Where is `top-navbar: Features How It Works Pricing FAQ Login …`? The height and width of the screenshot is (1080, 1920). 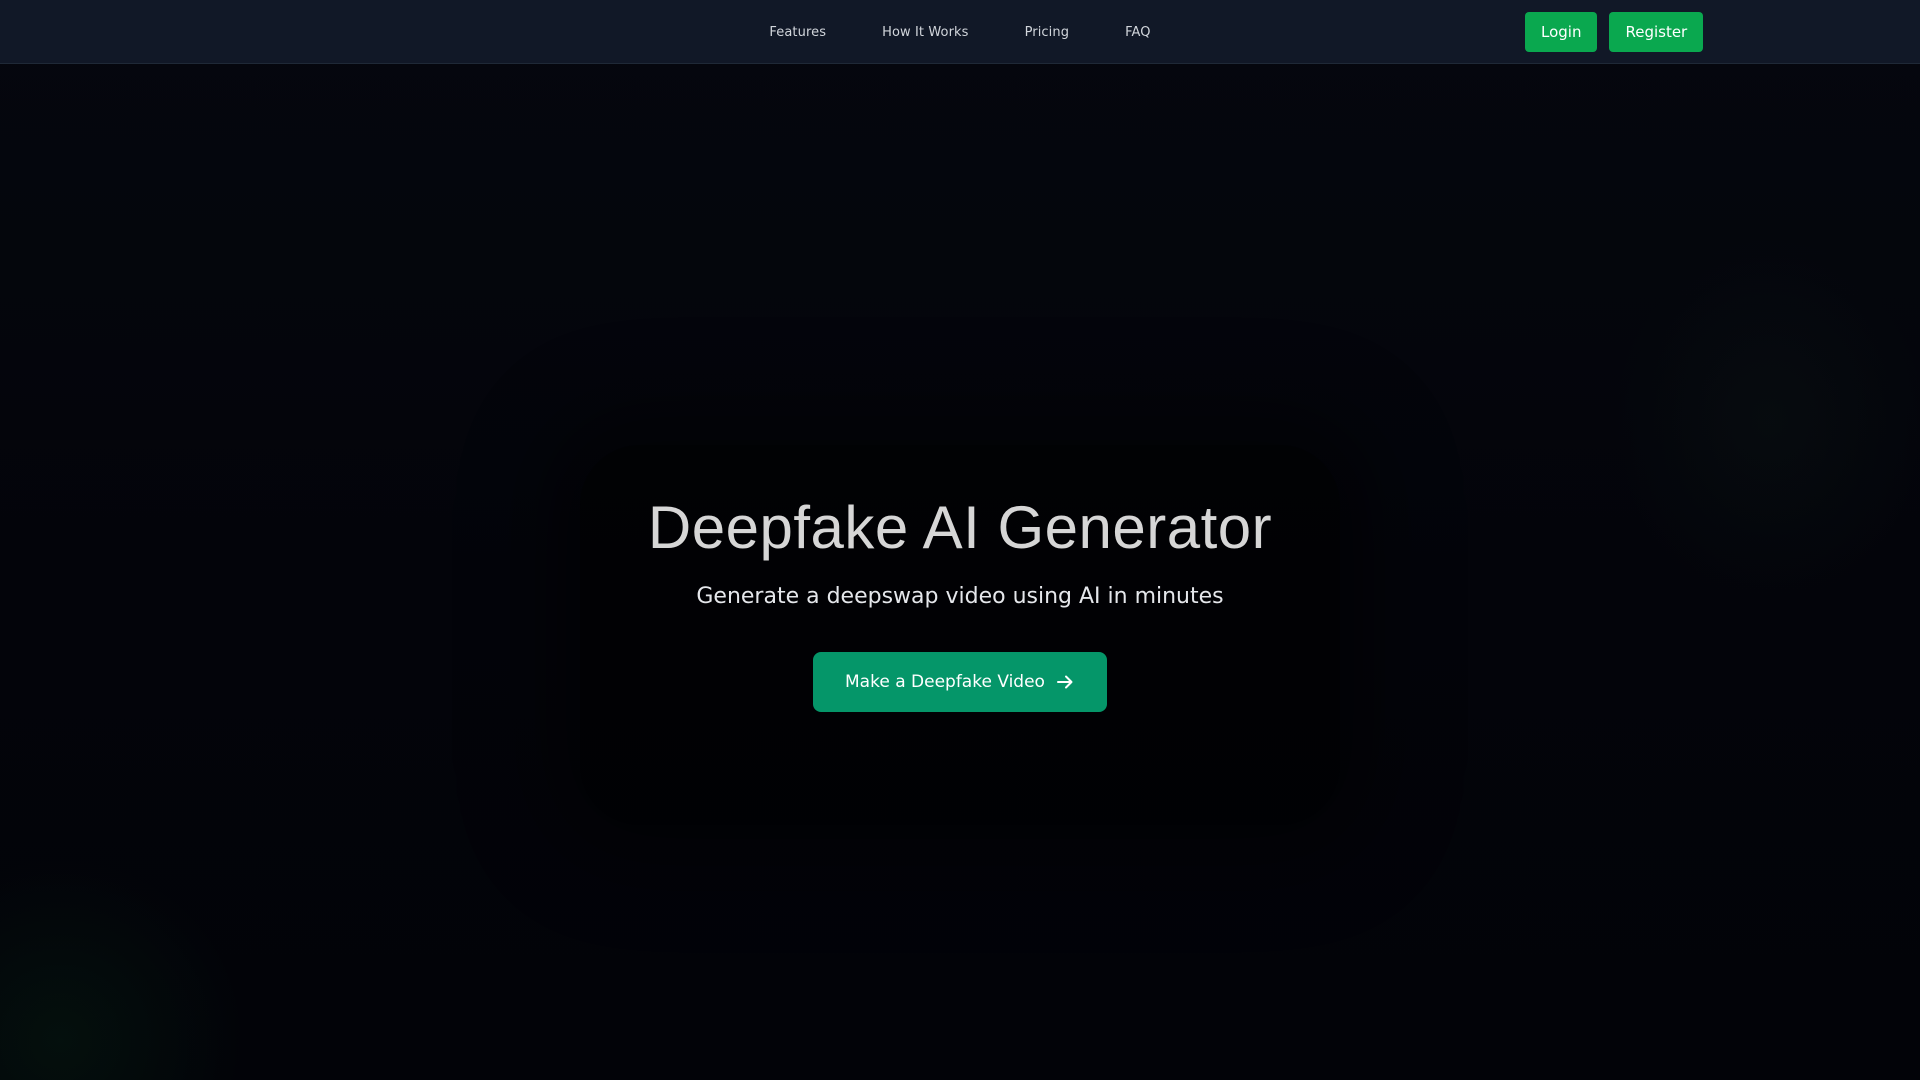
top-navbar: Features How It Works Pricing FAQ Login … is located at coordinates (960, 32).